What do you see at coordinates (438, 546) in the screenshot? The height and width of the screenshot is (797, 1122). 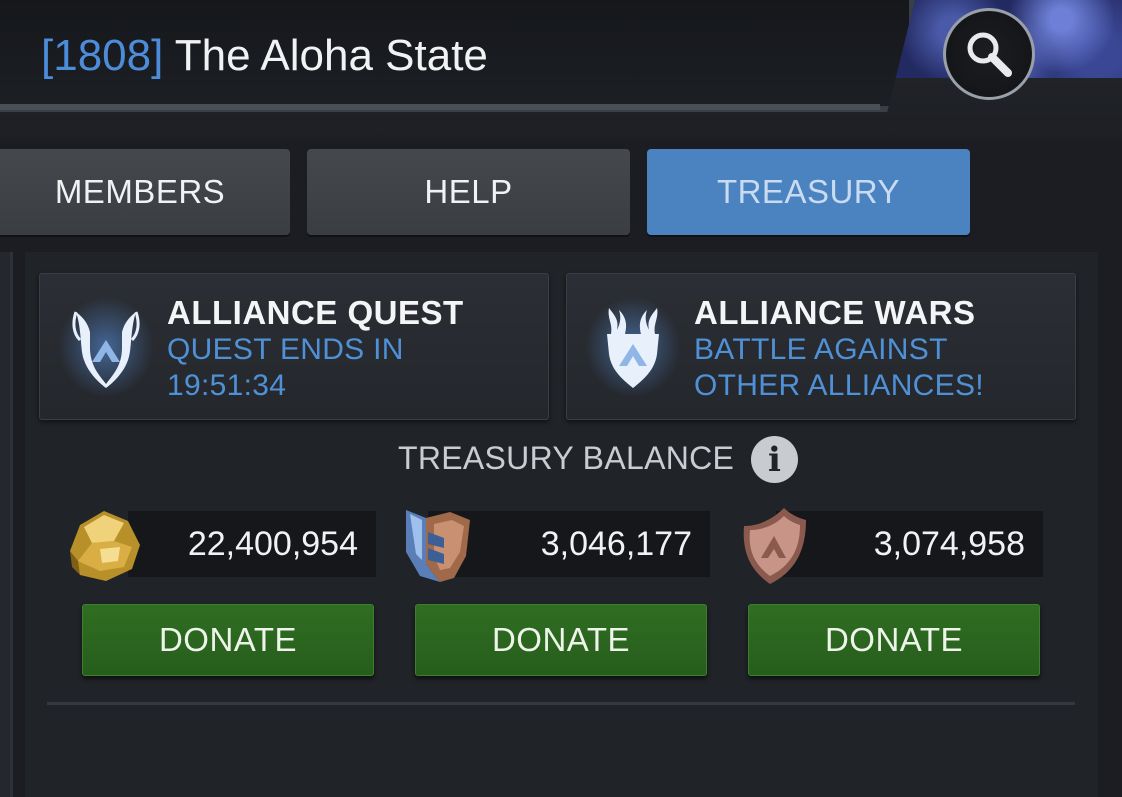 I see `battlechip-icon` at bounding box center [438, 546].